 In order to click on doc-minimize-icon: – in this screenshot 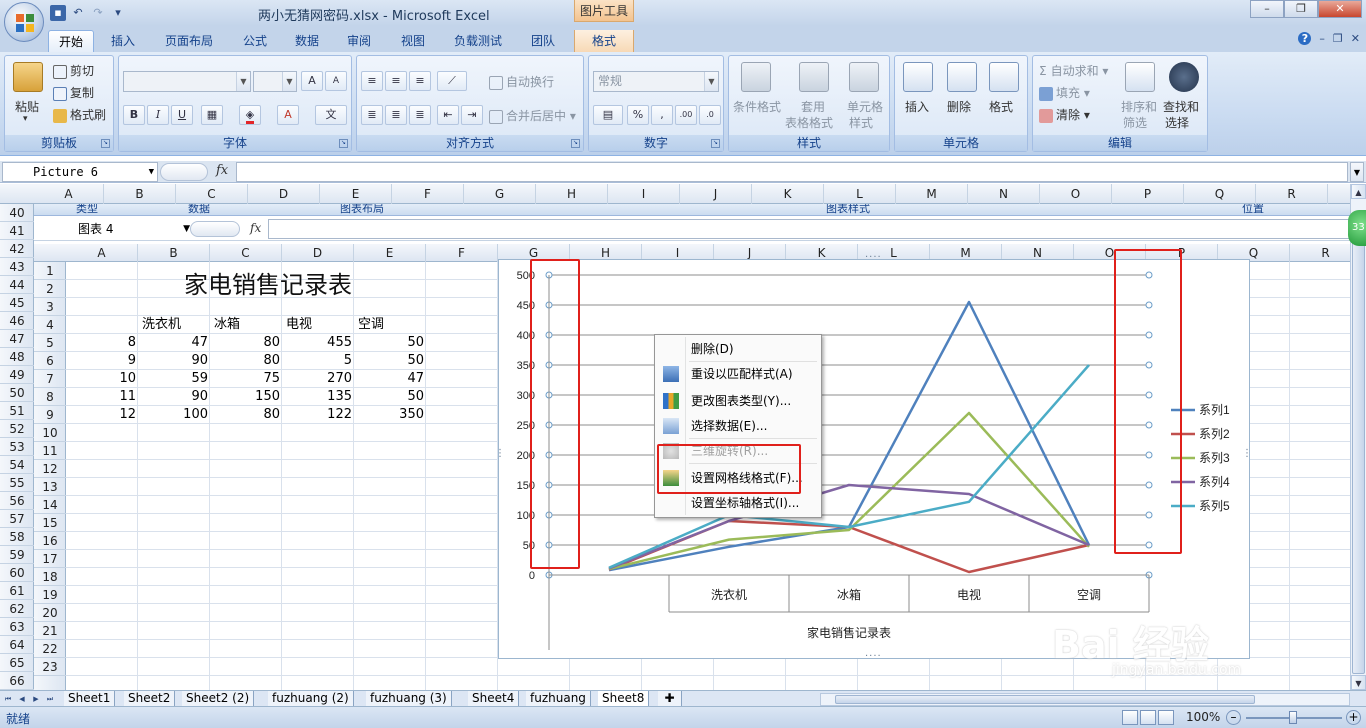, I will do `click(1322, 38)`.